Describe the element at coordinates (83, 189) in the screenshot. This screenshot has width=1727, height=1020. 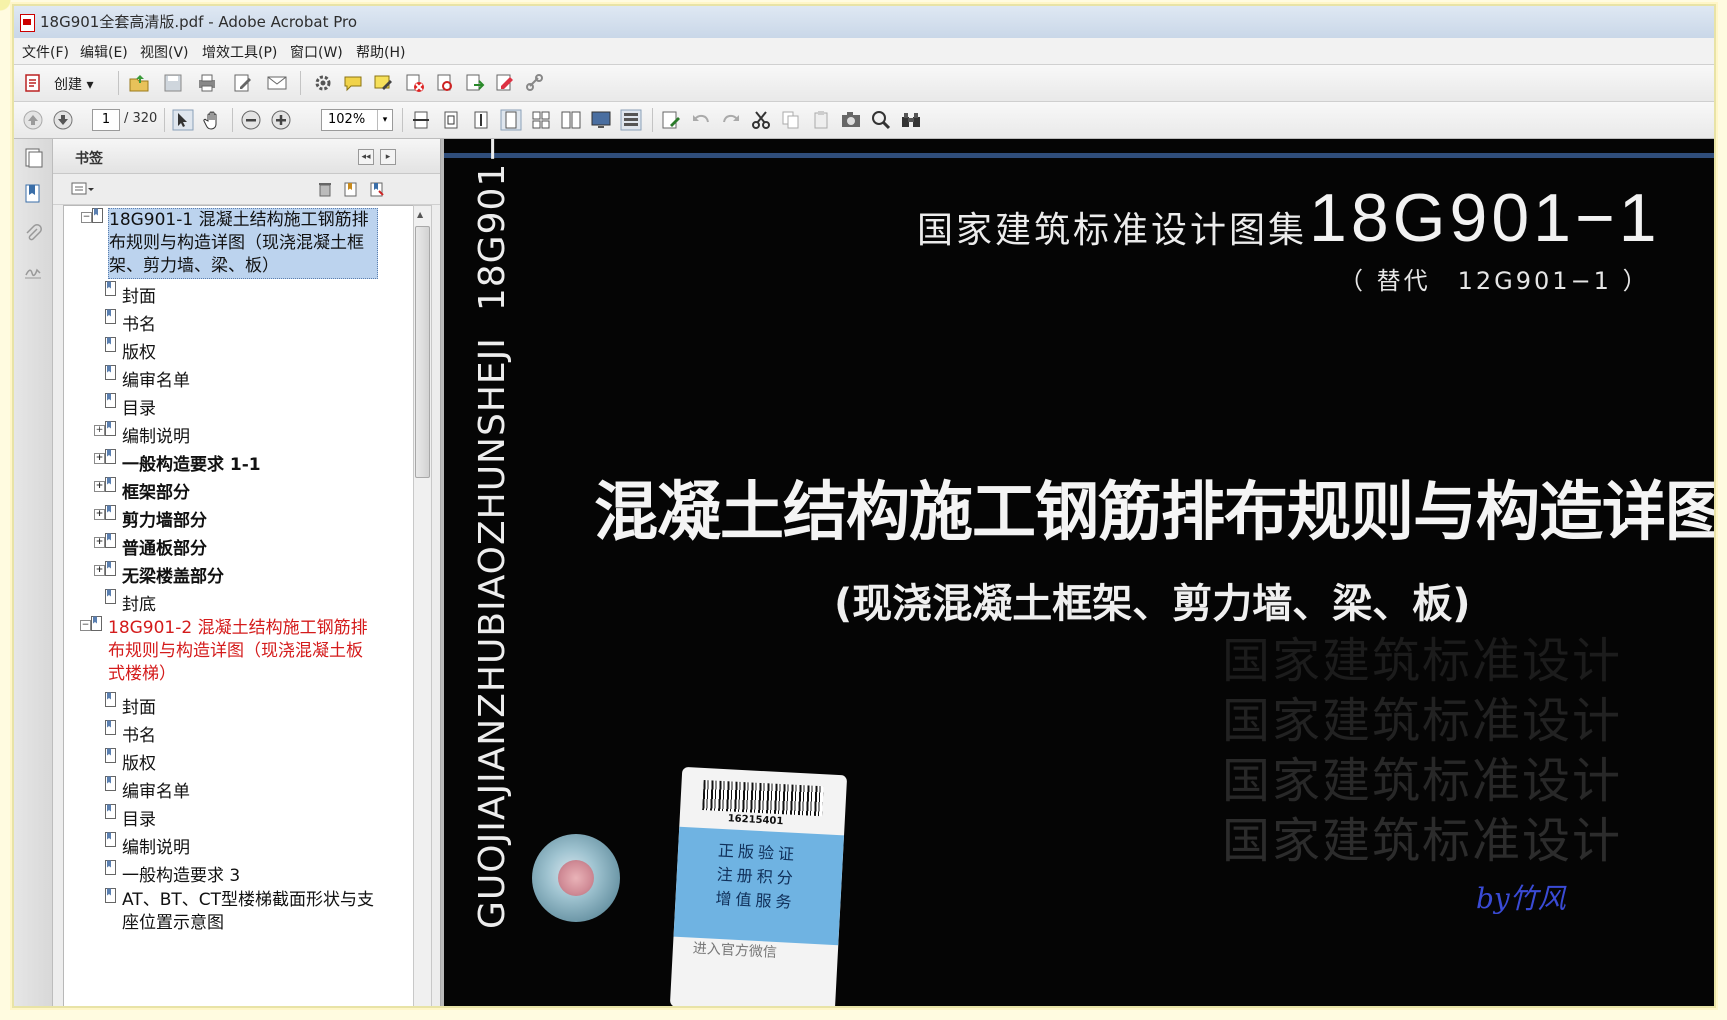
I see `options-menu-icon` at that location.